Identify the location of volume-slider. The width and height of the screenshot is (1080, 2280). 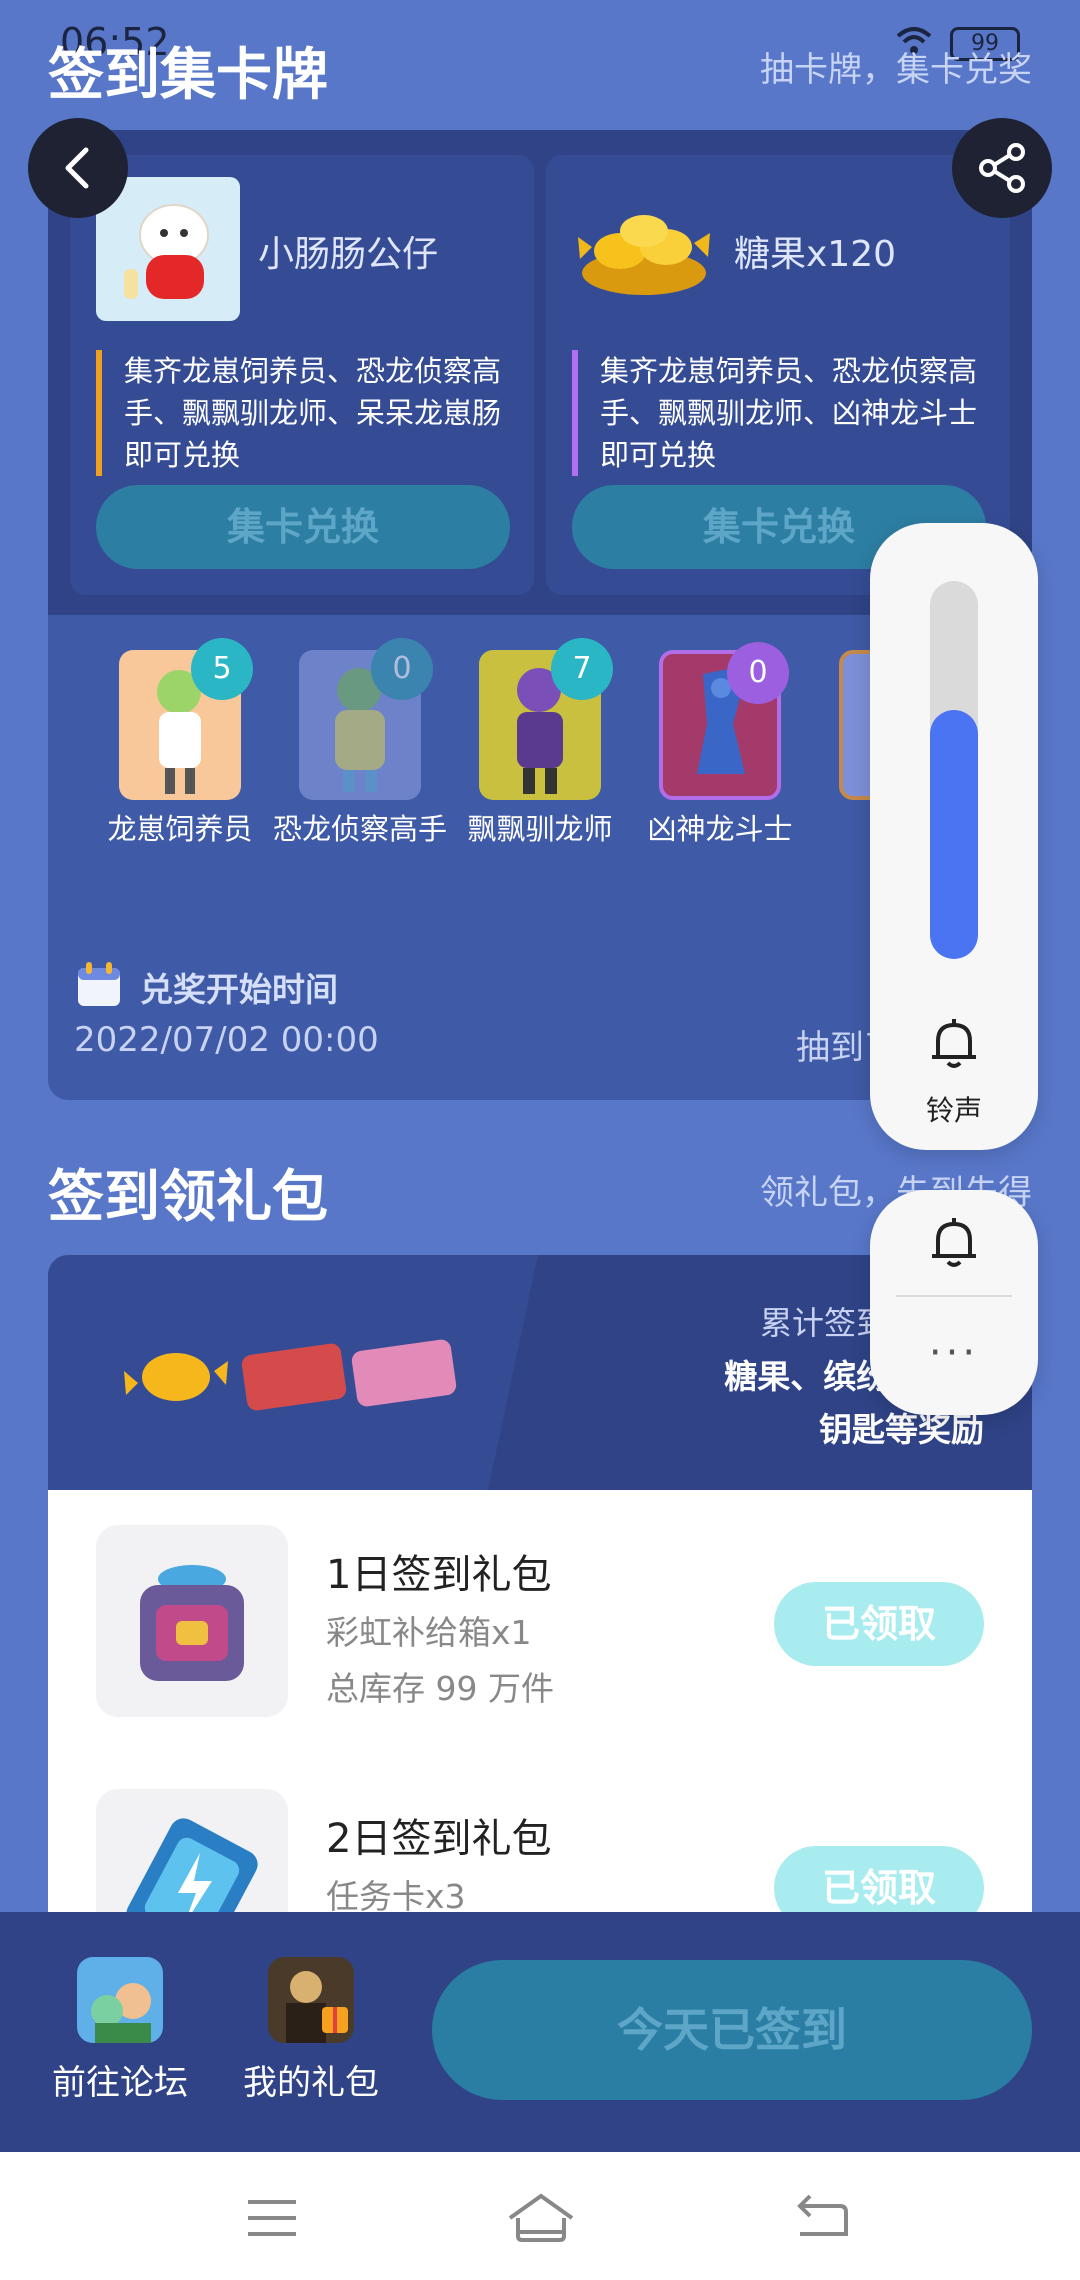
(954, 770).